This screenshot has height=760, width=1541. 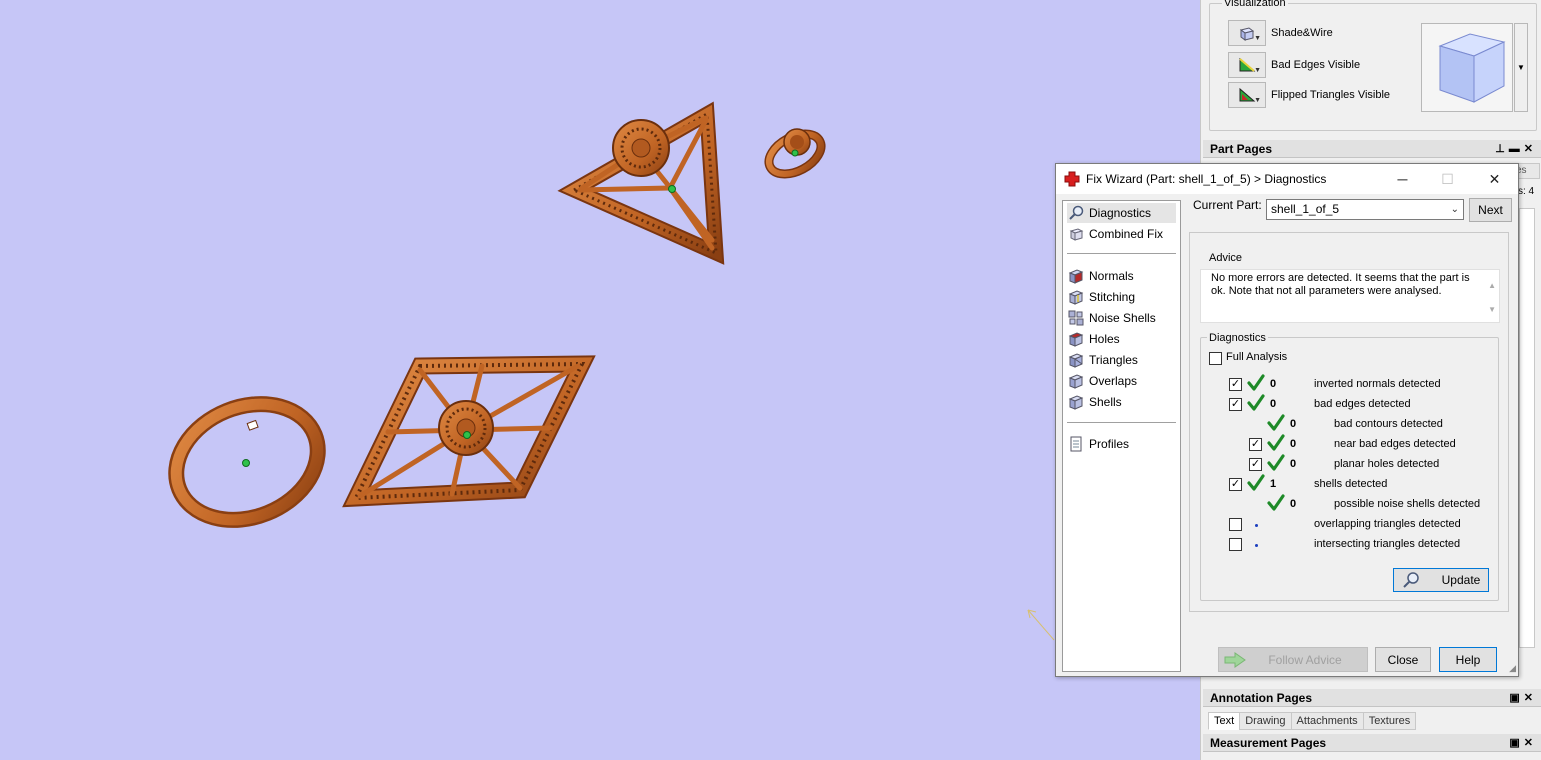 I want to click on nav-item-diagnostics: Diagnostics, so click(x=1121, y=213).